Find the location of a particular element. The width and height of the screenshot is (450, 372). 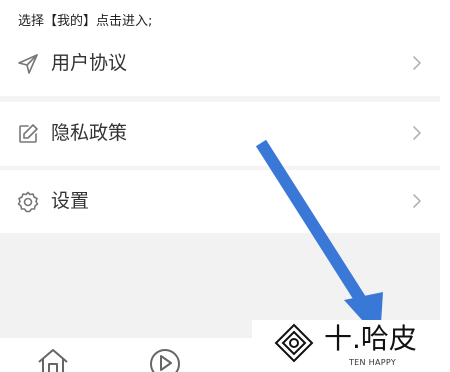

home-icon is located at coordinates (53, 360).